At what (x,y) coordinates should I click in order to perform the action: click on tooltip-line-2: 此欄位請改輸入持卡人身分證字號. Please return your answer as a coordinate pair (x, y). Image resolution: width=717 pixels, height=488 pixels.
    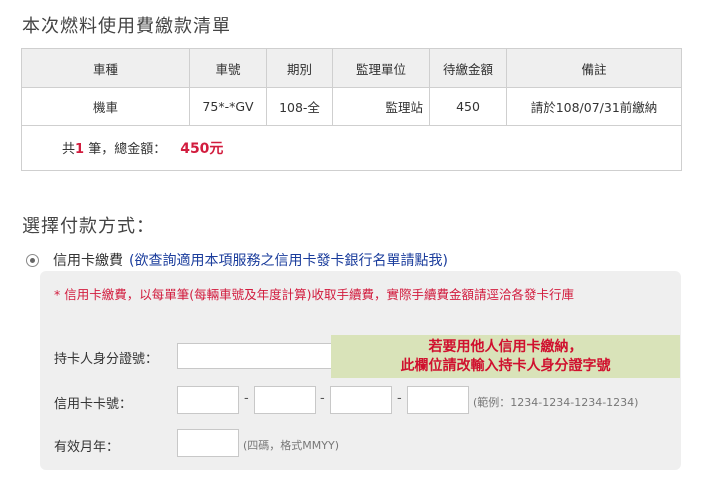
    Looking at the image, I should click on (505, 366).